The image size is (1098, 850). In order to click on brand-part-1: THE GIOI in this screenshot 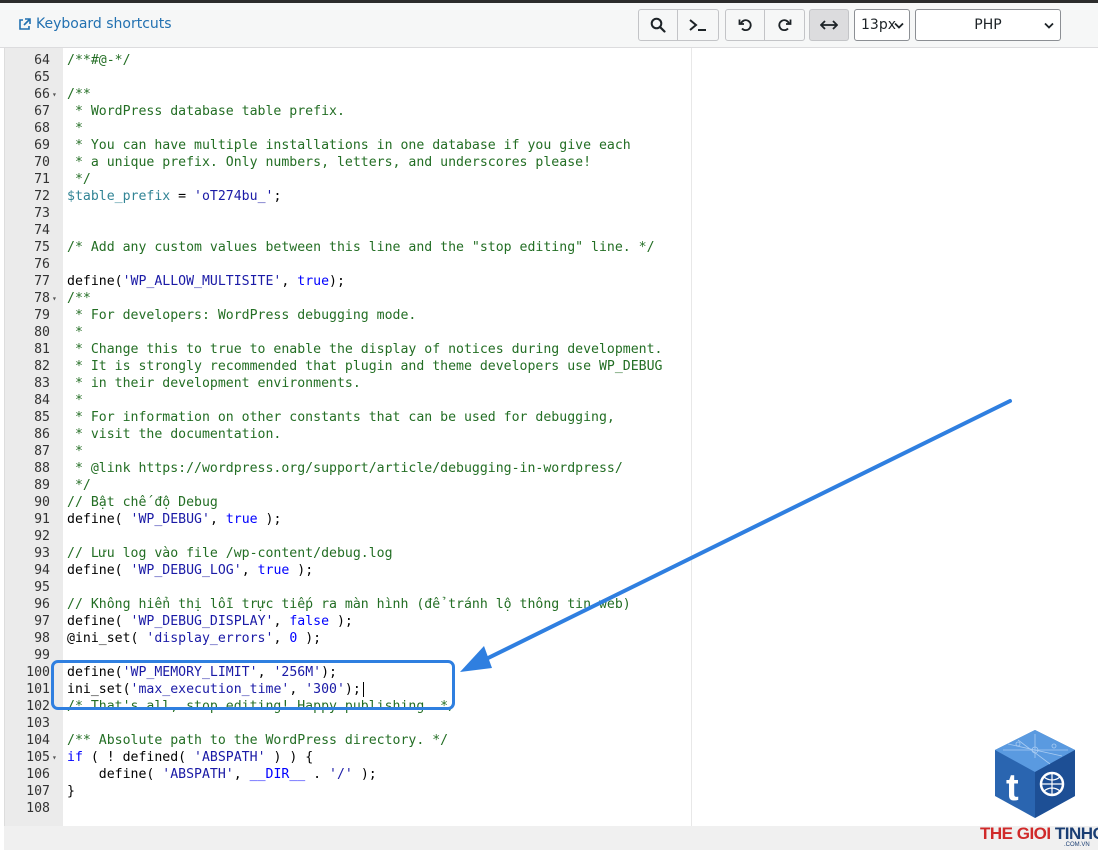, I will do `click(1017, 833)`.